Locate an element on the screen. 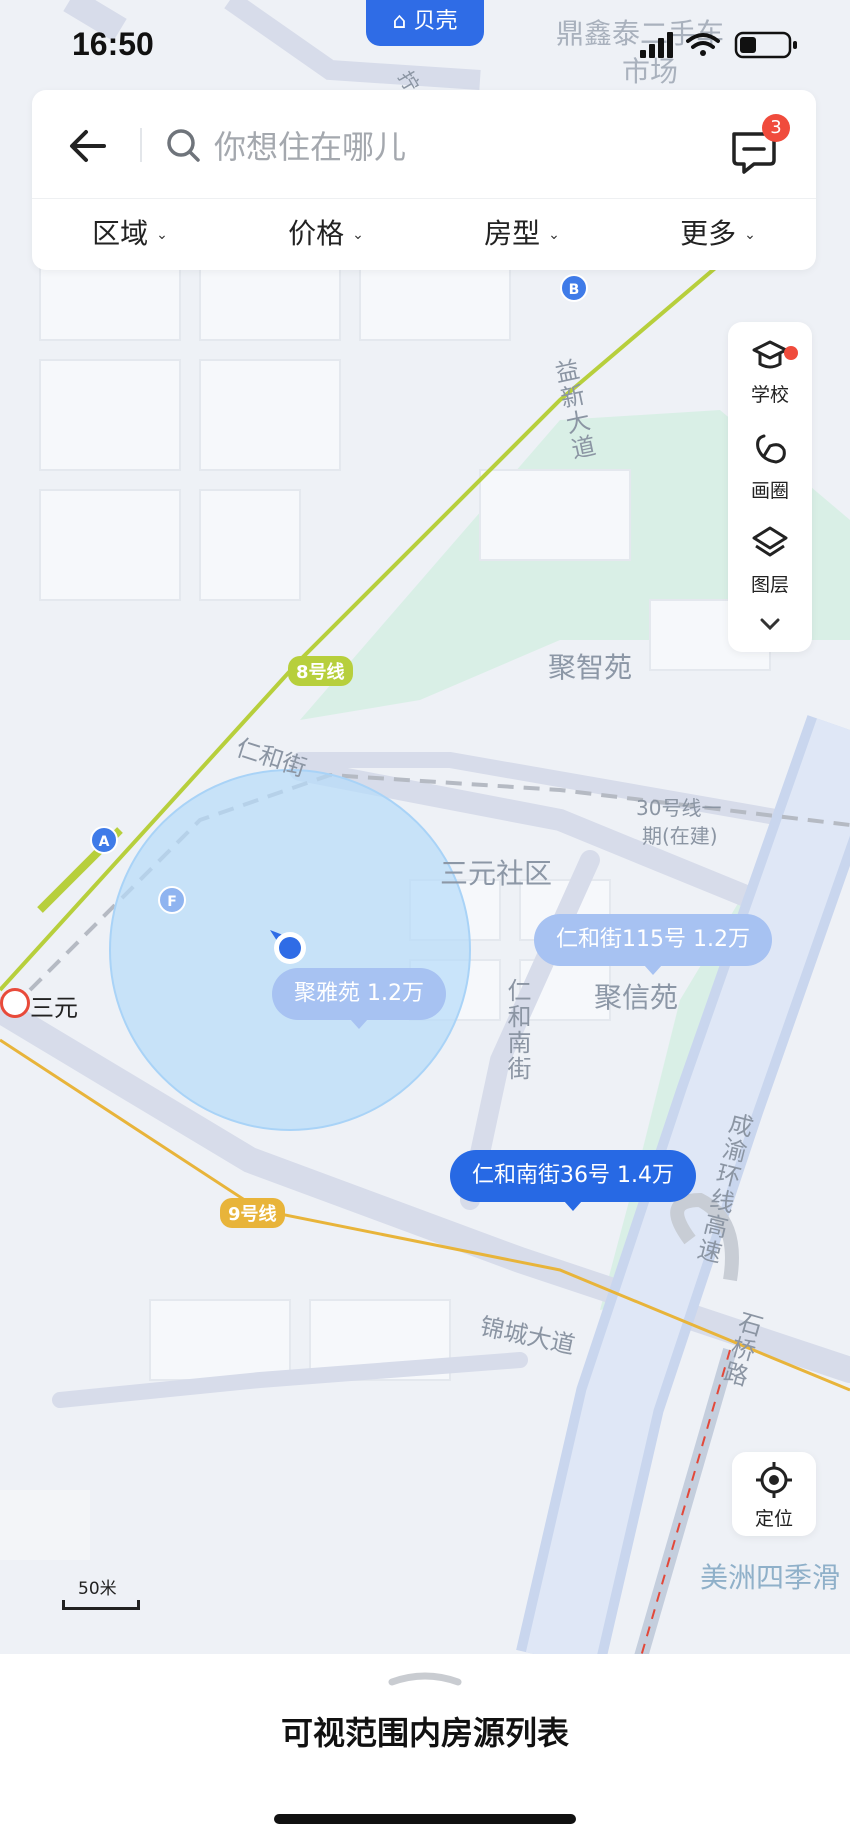  scale-ruler is located at coordinates (101, 1605).